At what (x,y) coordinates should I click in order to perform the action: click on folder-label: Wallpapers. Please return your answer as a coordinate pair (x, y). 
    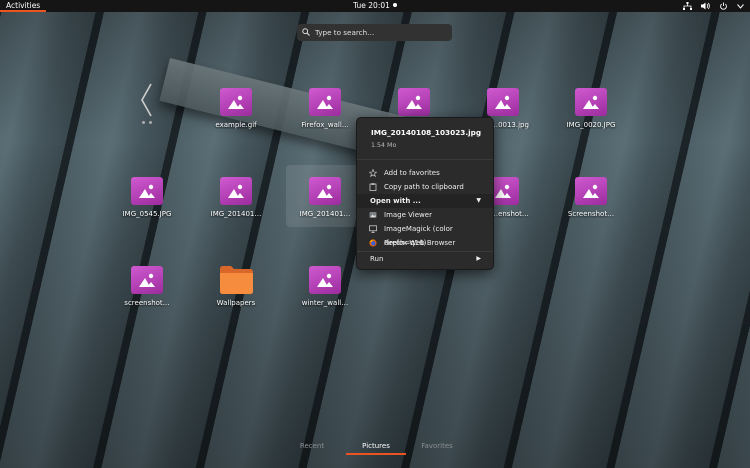
    Looking at the image, I should click on (236, 303).